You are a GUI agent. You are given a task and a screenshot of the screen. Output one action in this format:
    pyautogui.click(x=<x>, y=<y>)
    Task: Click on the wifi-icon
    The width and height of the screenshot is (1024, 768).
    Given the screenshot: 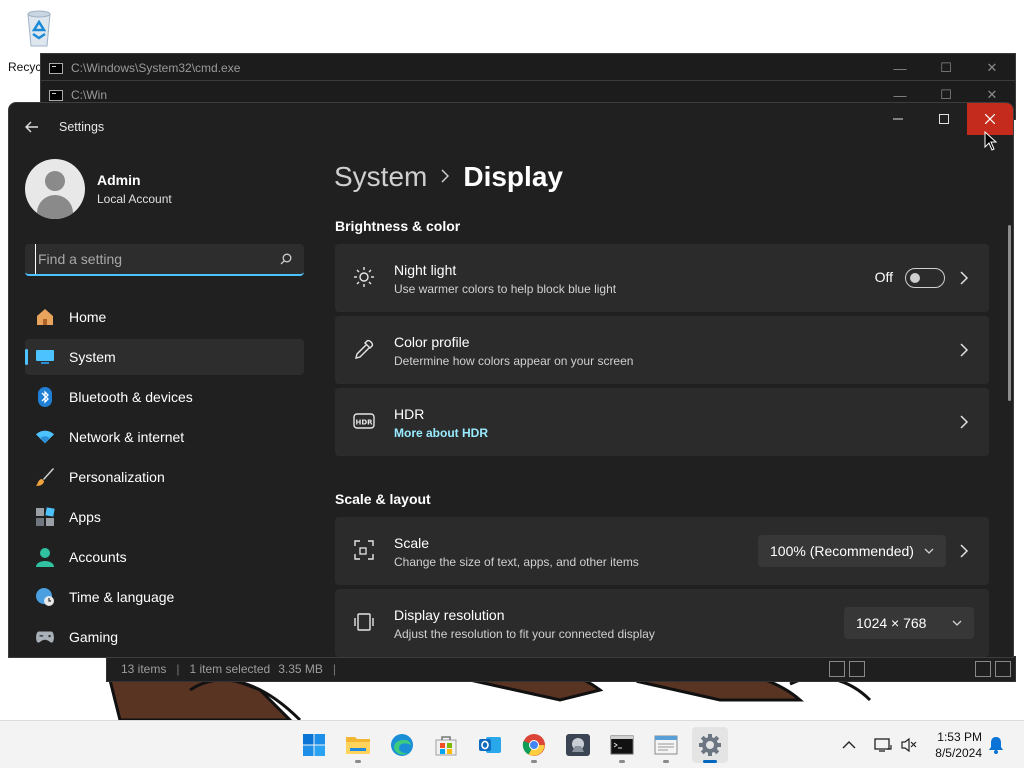 What is the action you would take?
    pyautogui.click(x=45, y=437)
    